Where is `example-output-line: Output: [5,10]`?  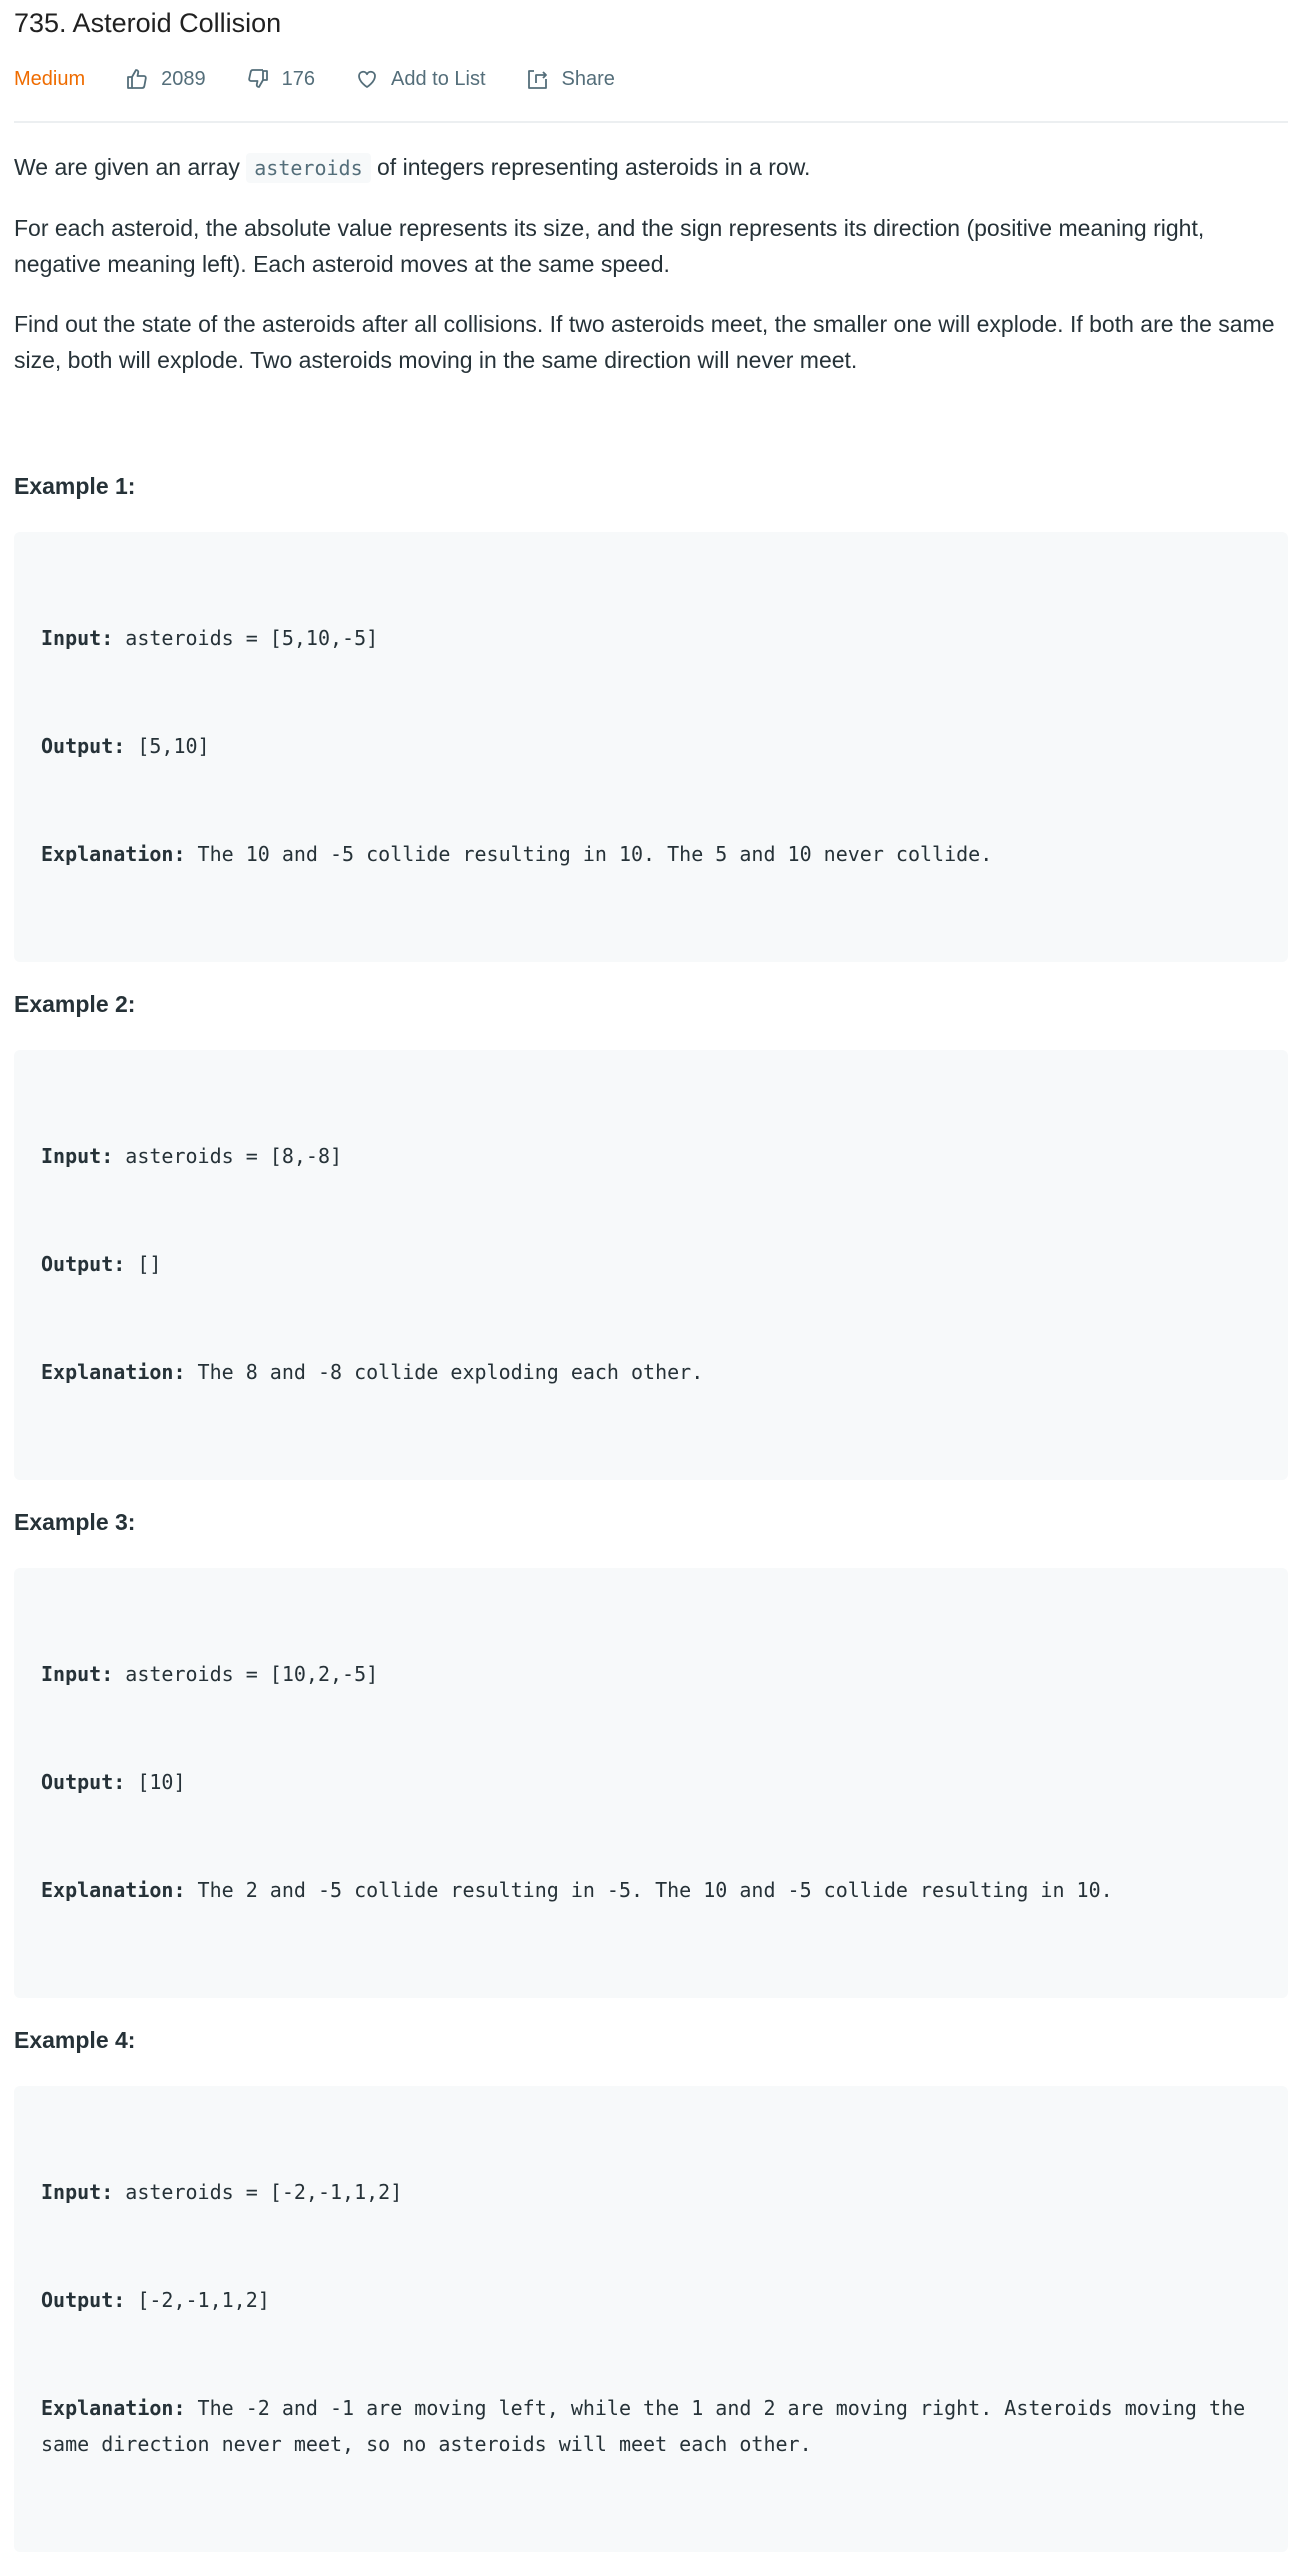
example-output-line: Output: [5,10] is located at coordinates (651, 746).